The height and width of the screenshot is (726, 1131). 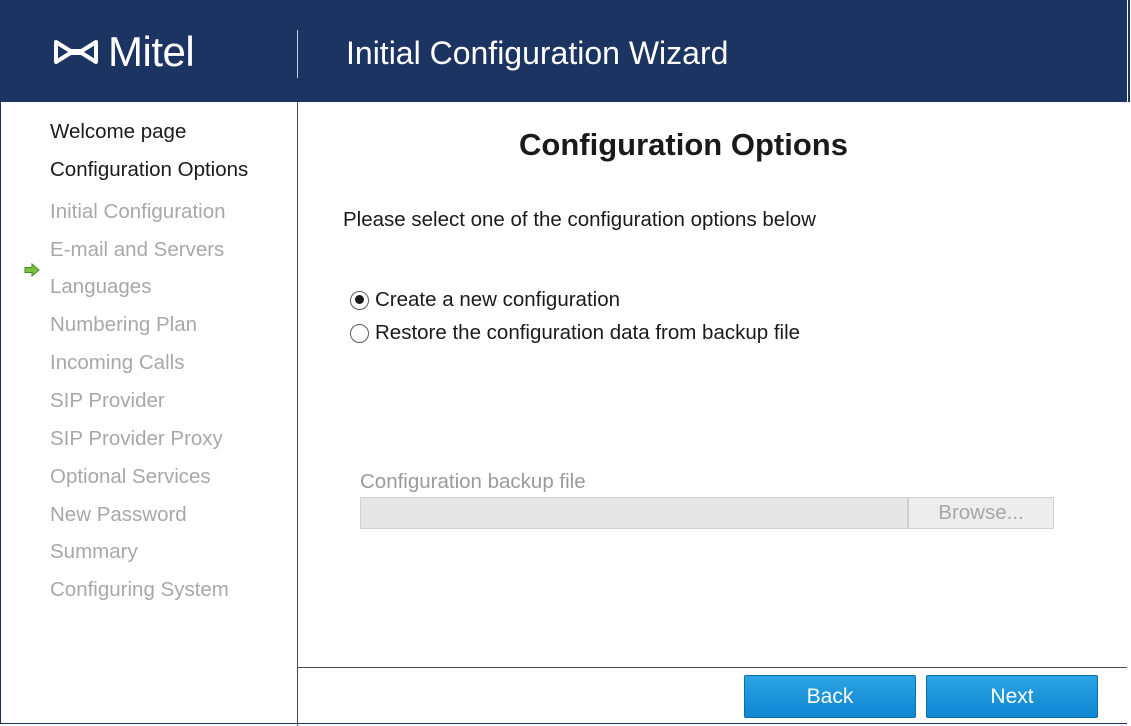 I want to click on radio-restore-backup, so click(x=359, y=333).